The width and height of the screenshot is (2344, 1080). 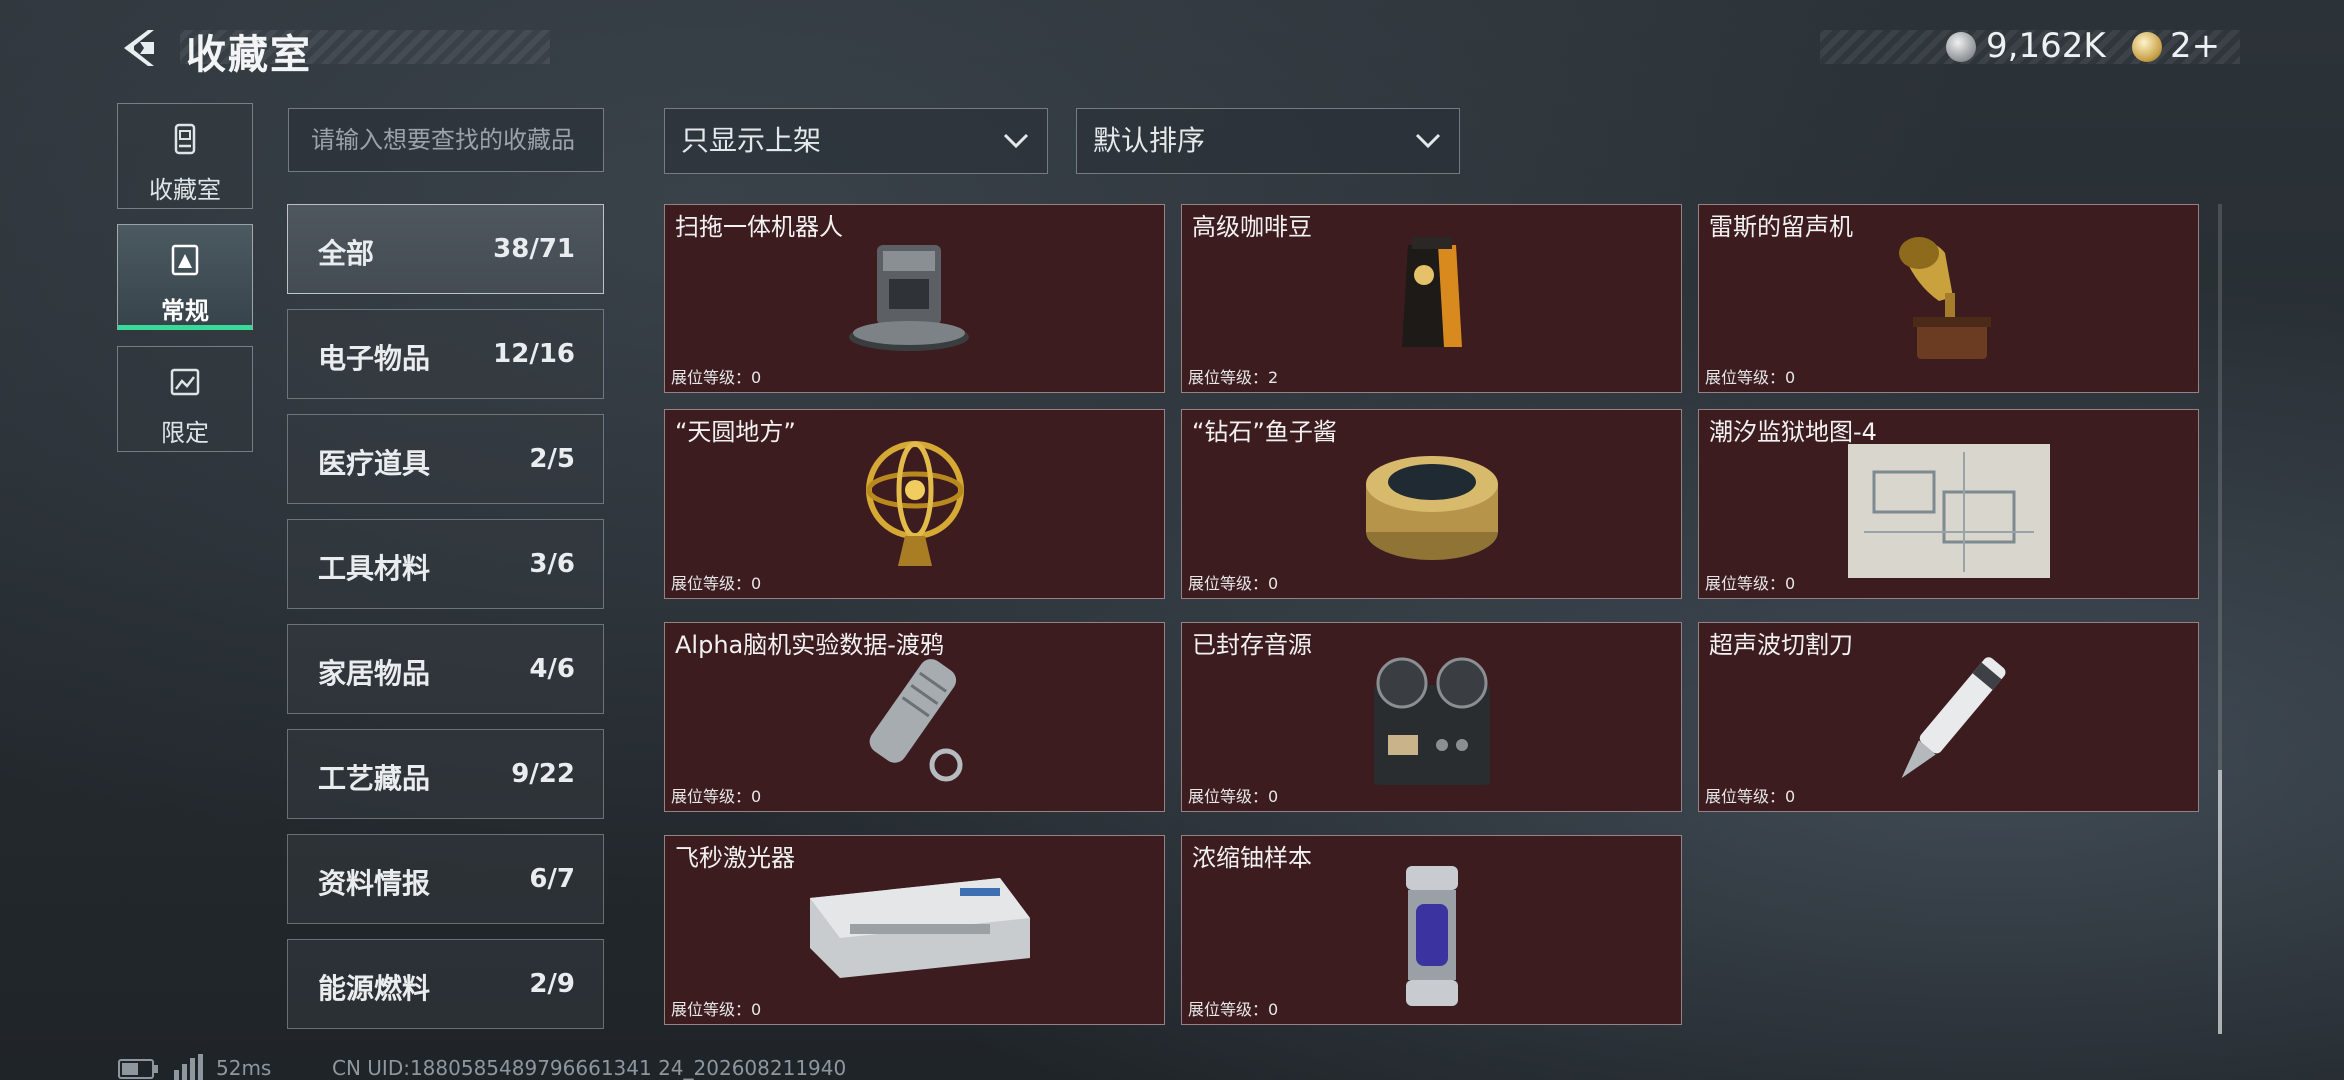 I want to click on side-tab-label: 限定, so click(x=185, y=433).